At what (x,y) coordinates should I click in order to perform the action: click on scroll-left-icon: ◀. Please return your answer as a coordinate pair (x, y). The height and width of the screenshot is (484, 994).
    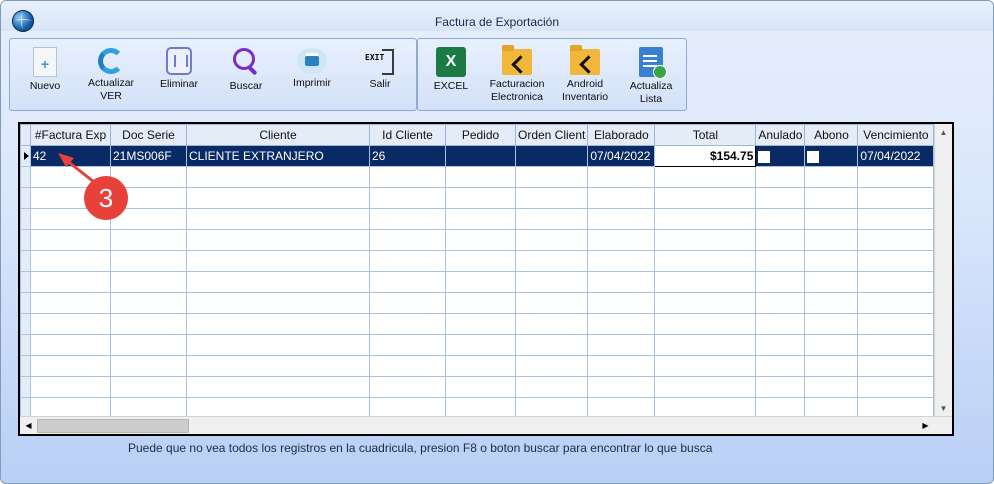
    Looking at the image, I should click on (28, 425).